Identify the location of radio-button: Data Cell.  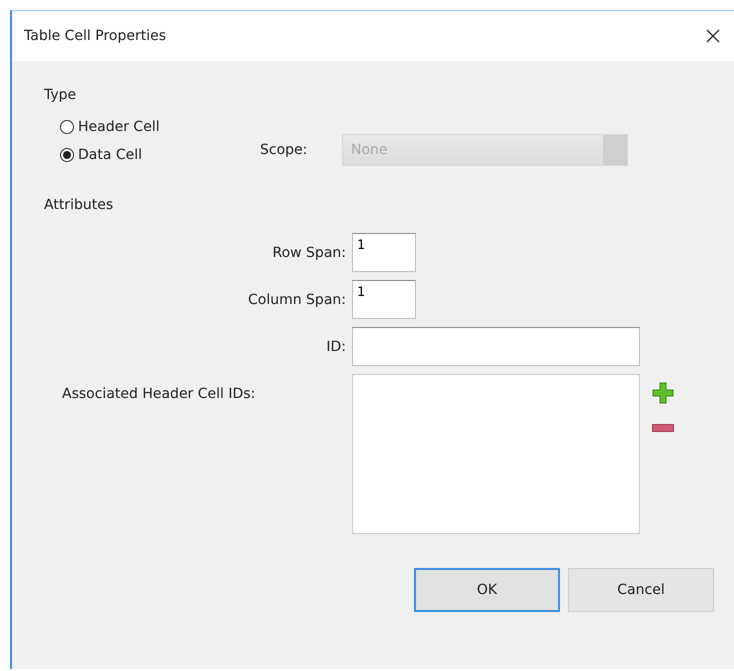
(160, 155).